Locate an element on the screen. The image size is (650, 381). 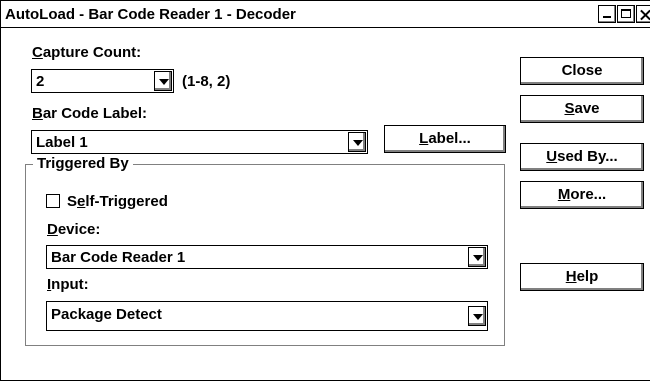
bar-code-label-value: Label 1 is located at coordinates (62, 142).